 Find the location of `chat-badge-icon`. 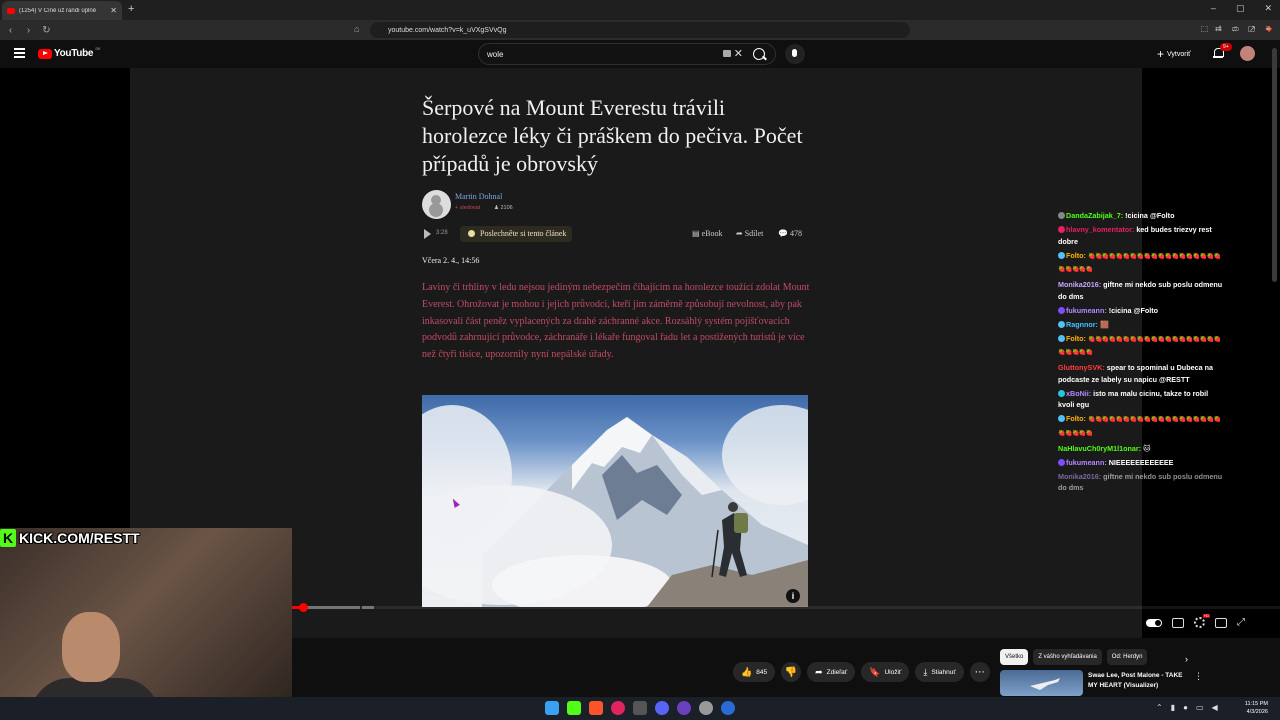

chat-badge-icon is located at coordinates (1061, 418).